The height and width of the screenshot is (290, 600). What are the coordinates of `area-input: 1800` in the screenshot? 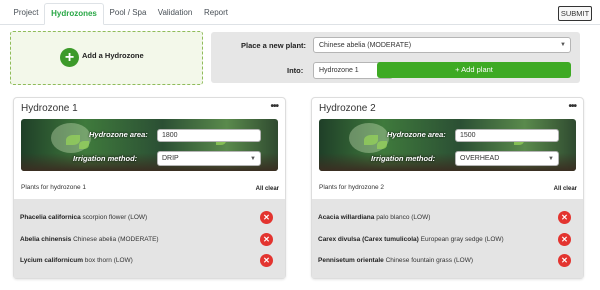 It's located at (209, 135).